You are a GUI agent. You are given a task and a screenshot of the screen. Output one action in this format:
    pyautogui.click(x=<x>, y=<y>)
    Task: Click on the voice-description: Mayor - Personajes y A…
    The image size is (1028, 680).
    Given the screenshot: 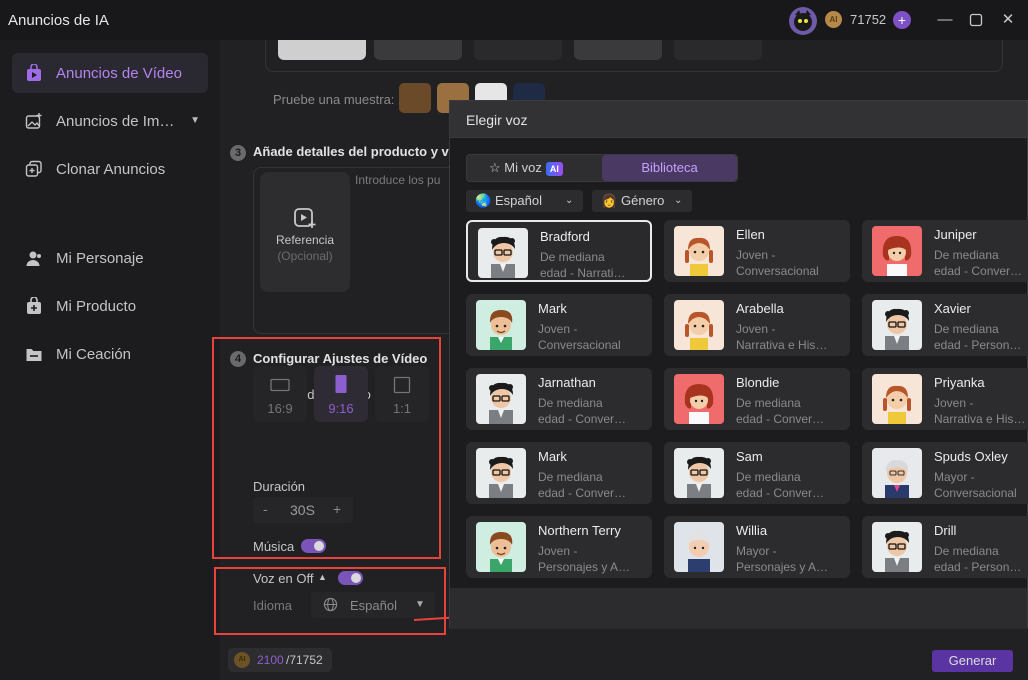 What is the action you would take?
    pyautogui.click(x=791, y=559)
    